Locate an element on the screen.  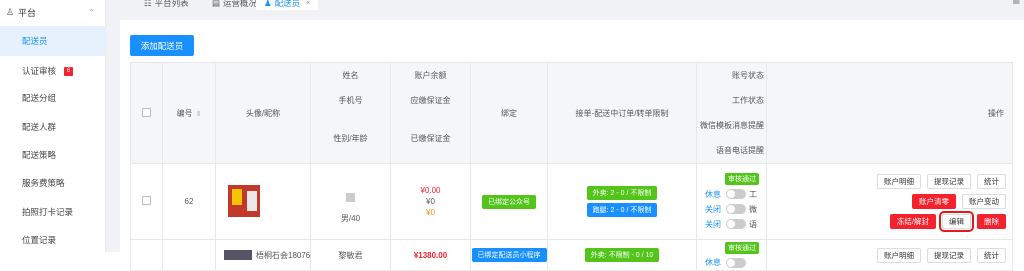
freeze-toggle-button: 冻结/解封 is located at coordinates (912, 221).